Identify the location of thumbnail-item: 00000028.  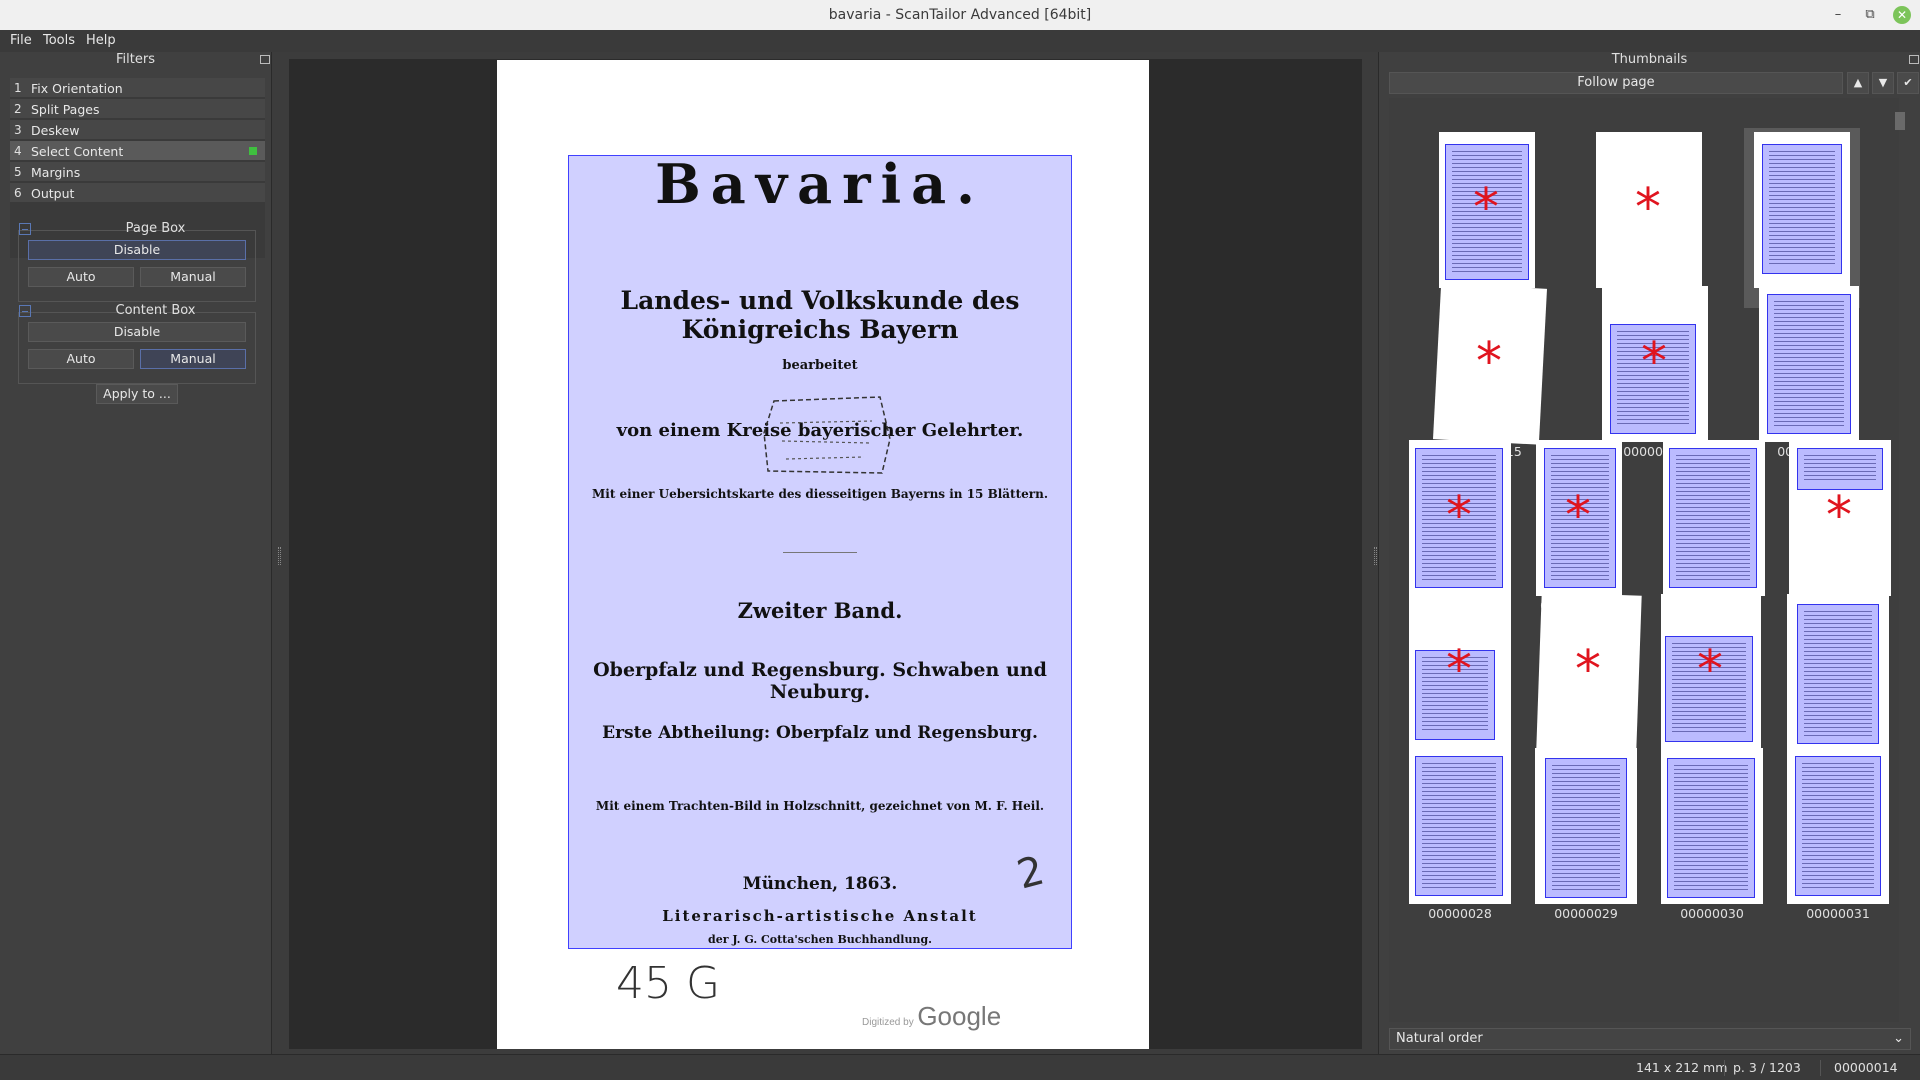
(1460, 834).